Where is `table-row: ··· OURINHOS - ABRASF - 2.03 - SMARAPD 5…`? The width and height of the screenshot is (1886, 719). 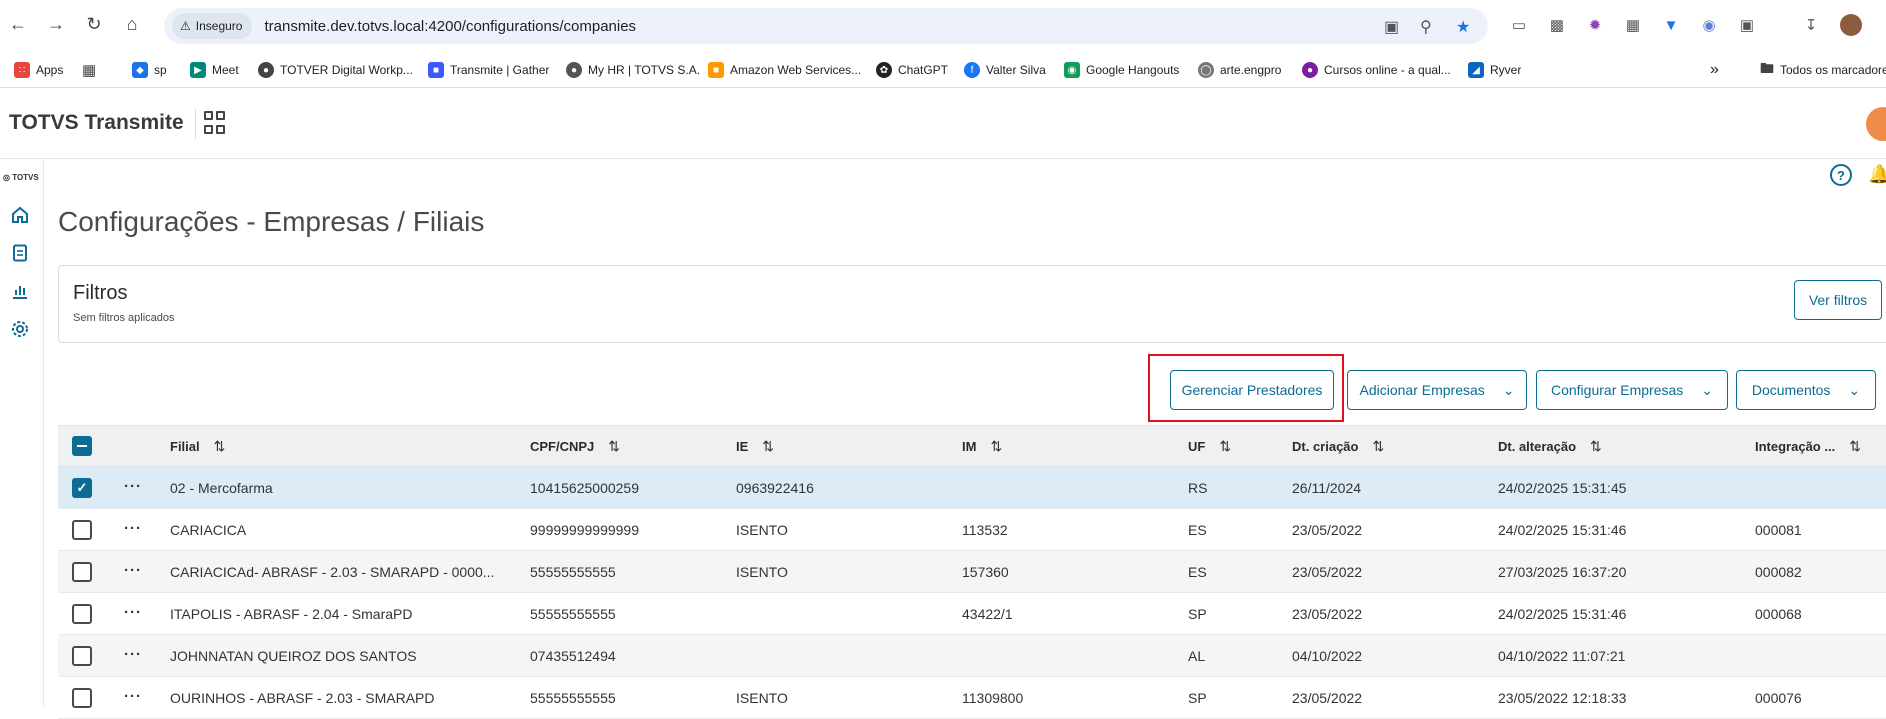 table-row: ··· OURINHOS - ABRASF - 2.03 - SMARAPD 5… is located at coordinates (972, 698).